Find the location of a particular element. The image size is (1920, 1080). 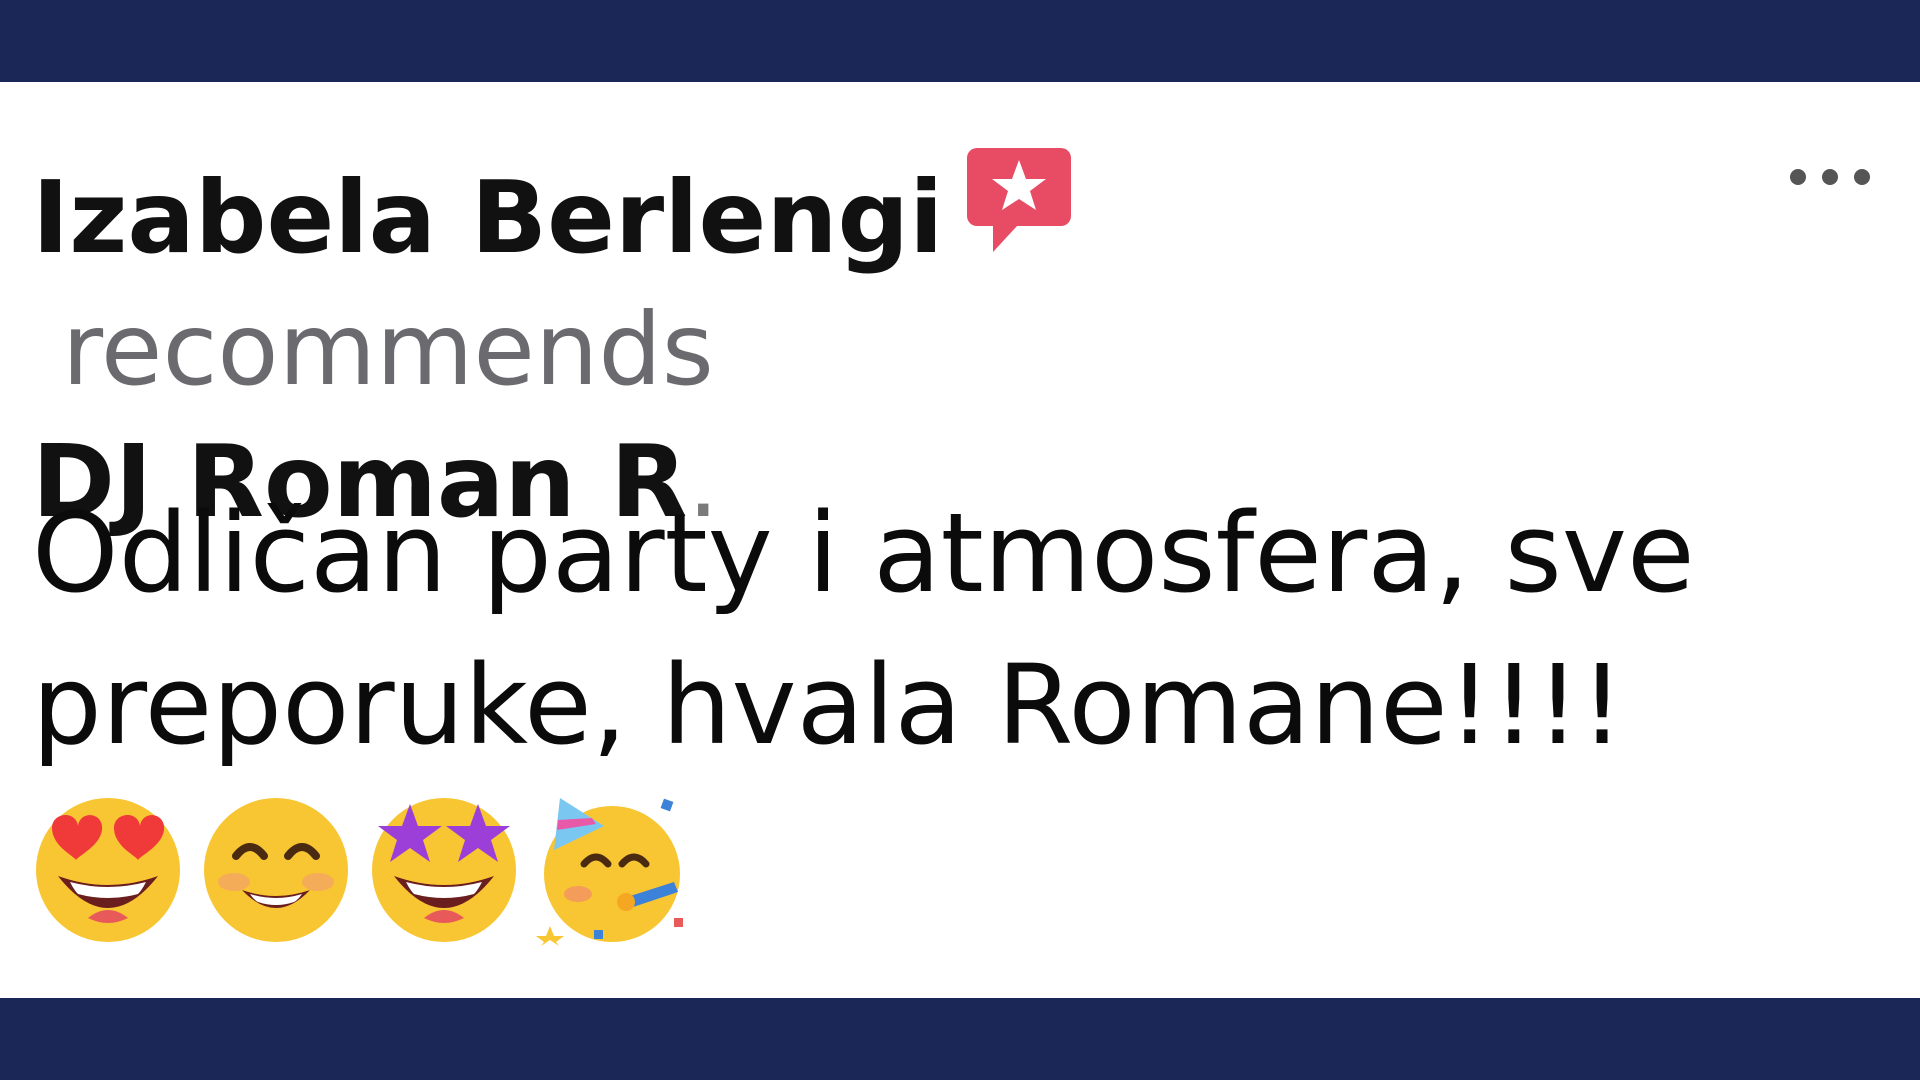

emoji-row is located at coordinates (360, 870).